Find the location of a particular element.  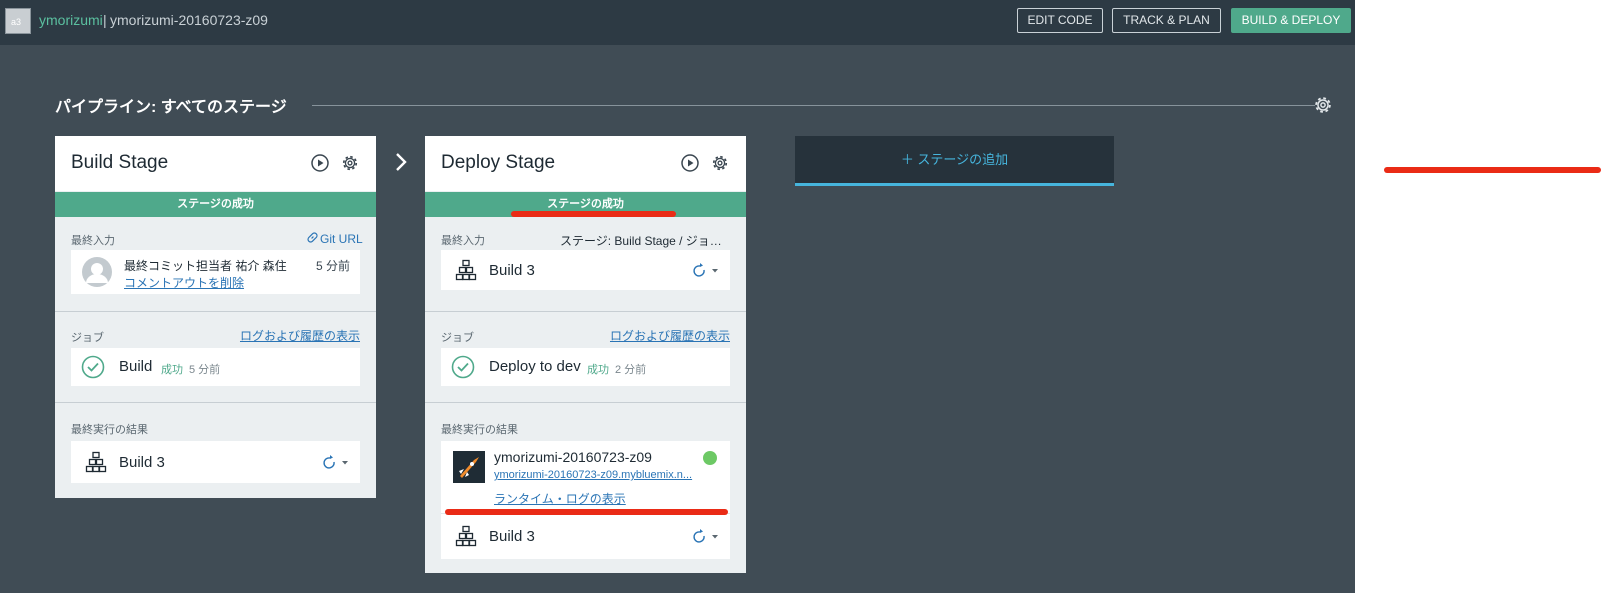

job-name: Build is located at coordinates (136, 366).